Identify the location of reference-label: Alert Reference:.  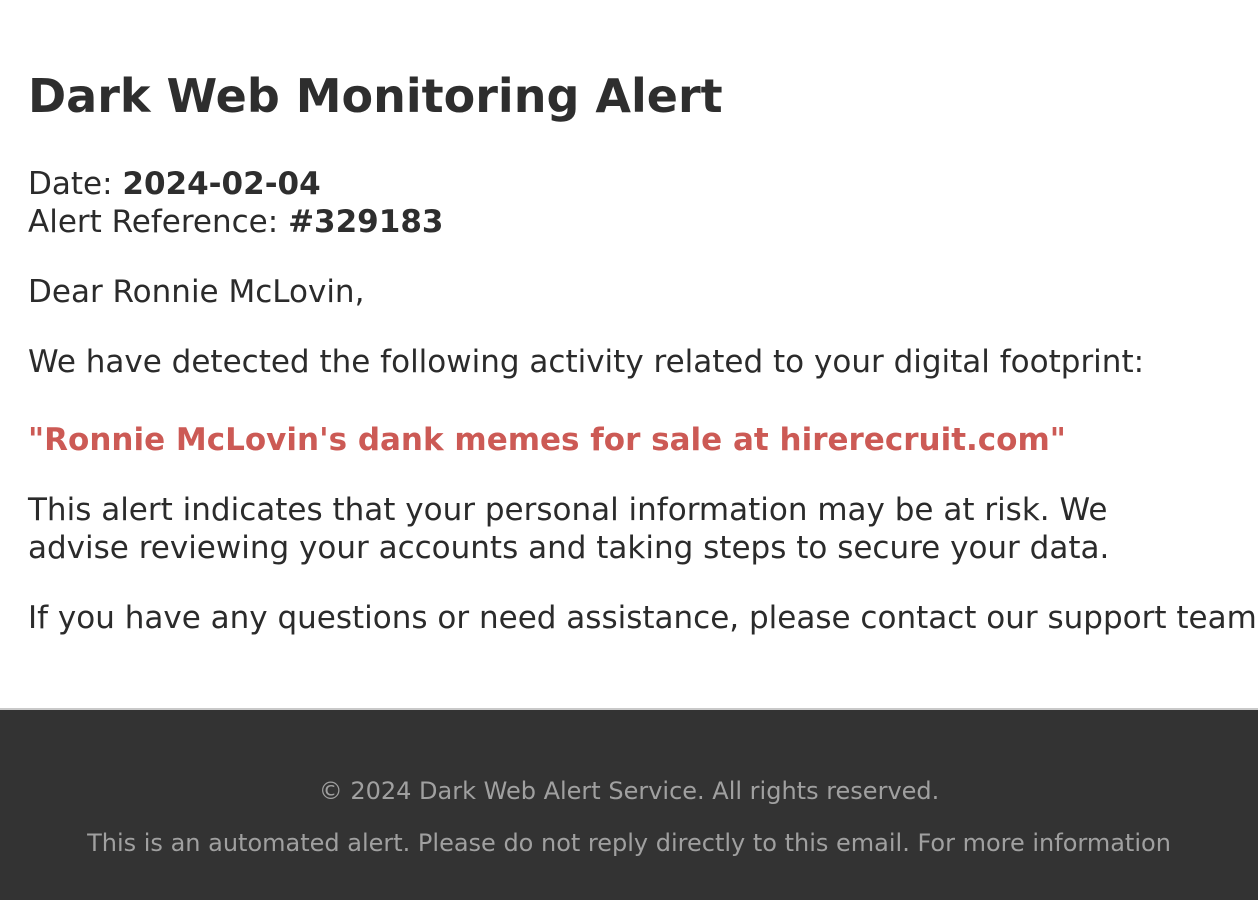
(158, 222).